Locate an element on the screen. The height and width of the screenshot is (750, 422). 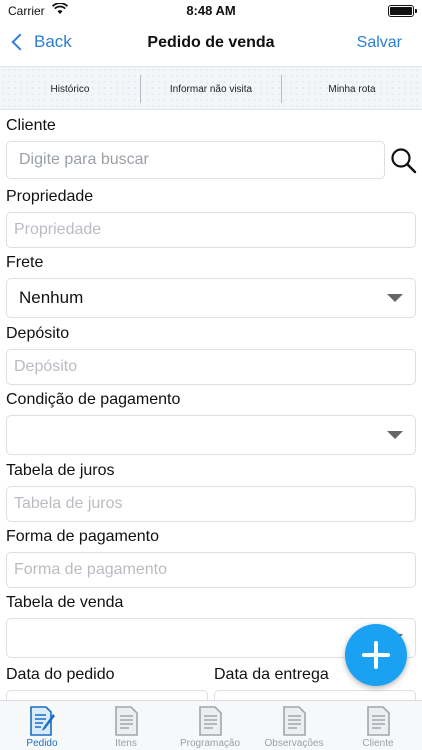
data-pedido-label: Data do pedido is located at coordinates (60, 674).